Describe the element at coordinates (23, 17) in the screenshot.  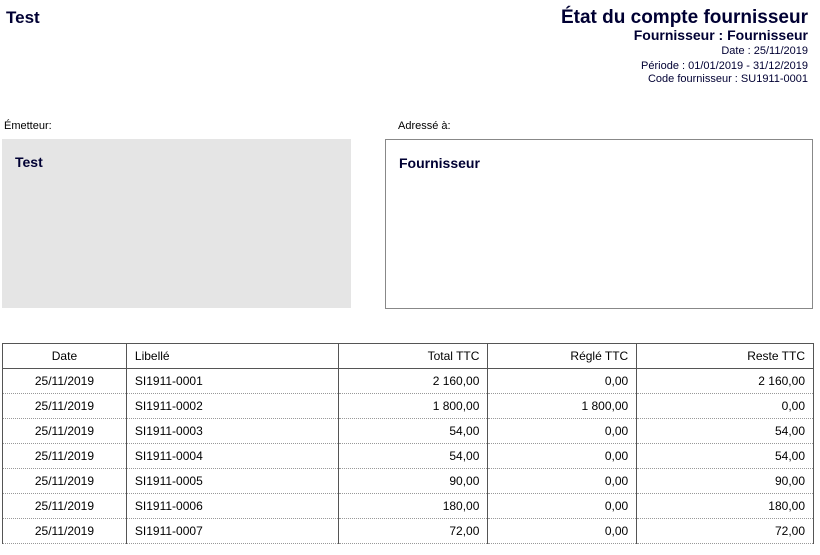
I see `company-name: Test` at that location.